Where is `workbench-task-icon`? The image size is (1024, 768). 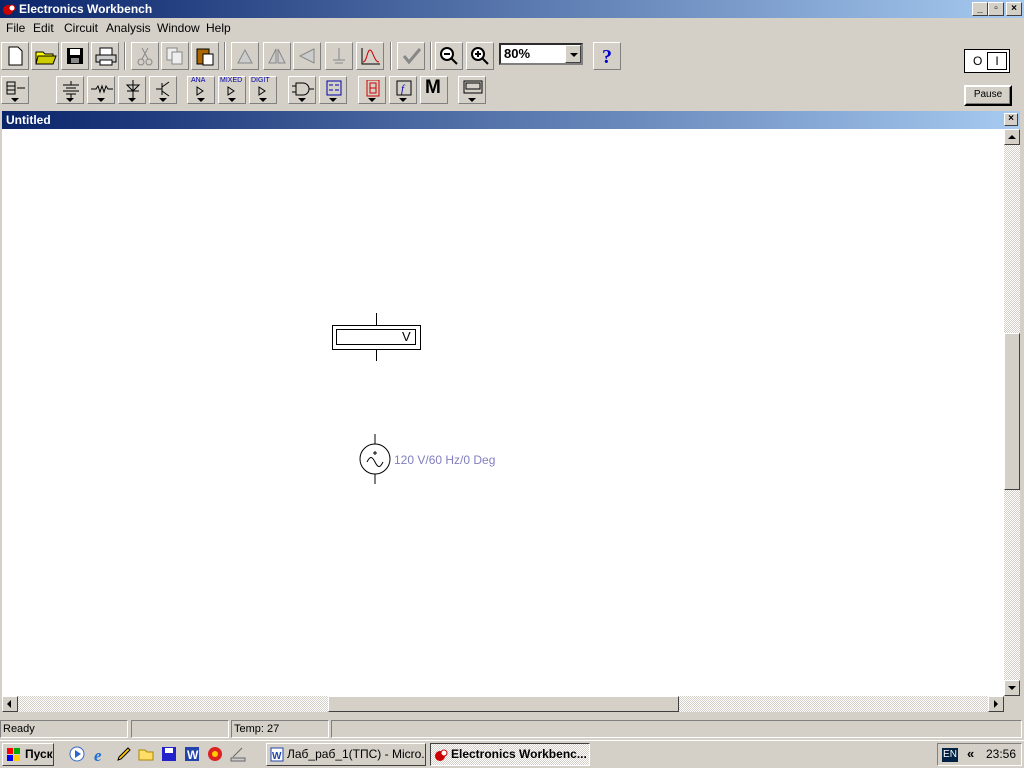 workbench-task-icon is located at coordinates (441, 755).